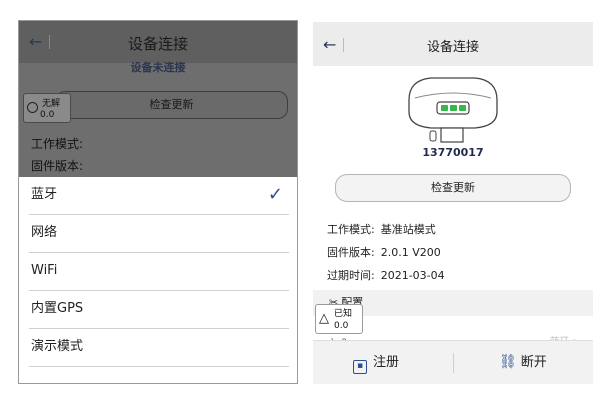 The height and width of the screenshot is (400, 600). What do you see at coordinates (343, 314) in the screenshot?
I see `badge-label: 已知` at bounding box center [343, 314].